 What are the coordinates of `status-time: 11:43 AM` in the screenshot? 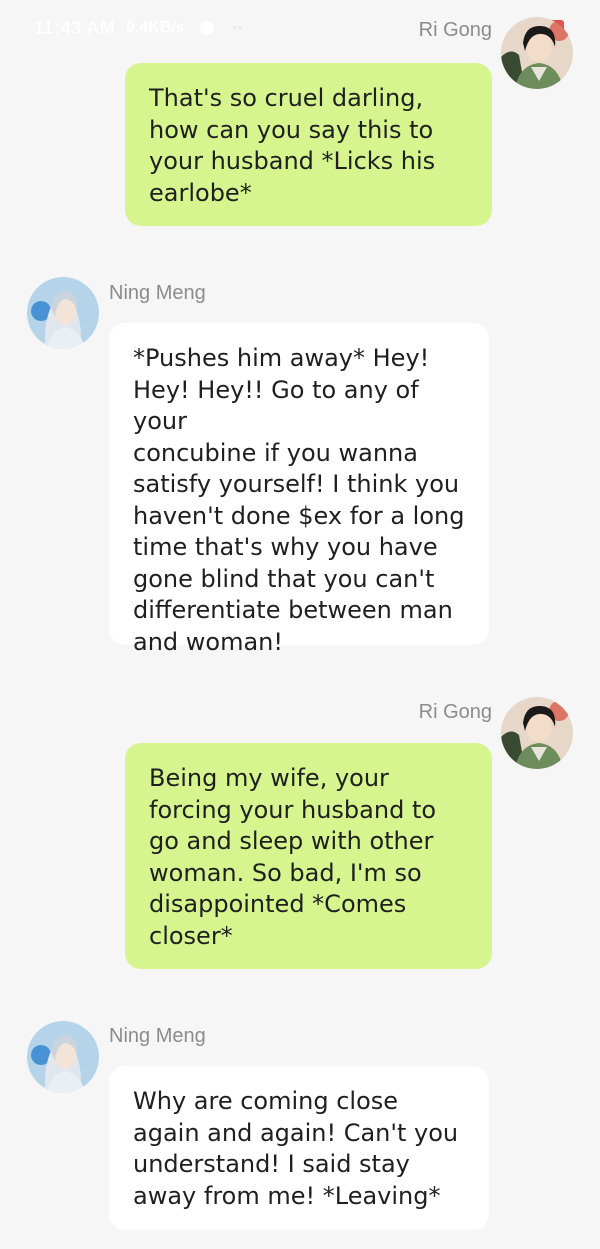 It's located at (75, 28).